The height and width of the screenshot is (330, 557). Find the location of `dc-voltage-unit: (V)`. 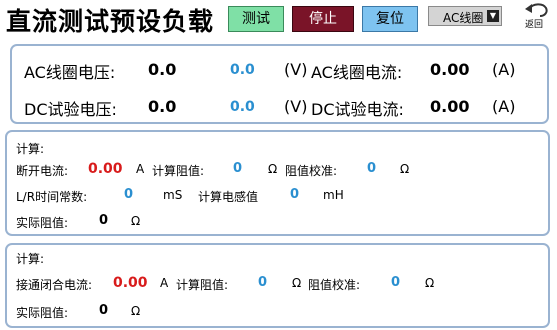

dc-voltage-unit: (V) is located at coordinates (296, 106).